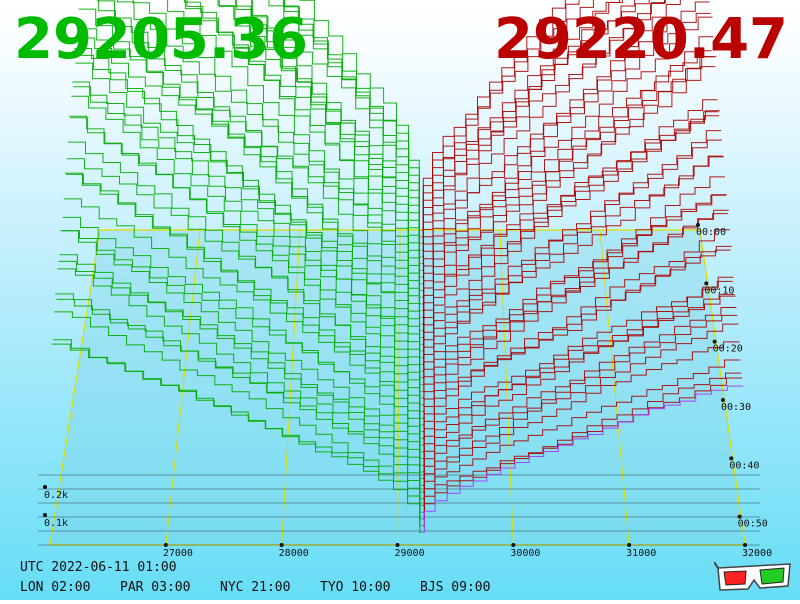  I want to click on time-tick-label: 00:50, so click(753, 524).